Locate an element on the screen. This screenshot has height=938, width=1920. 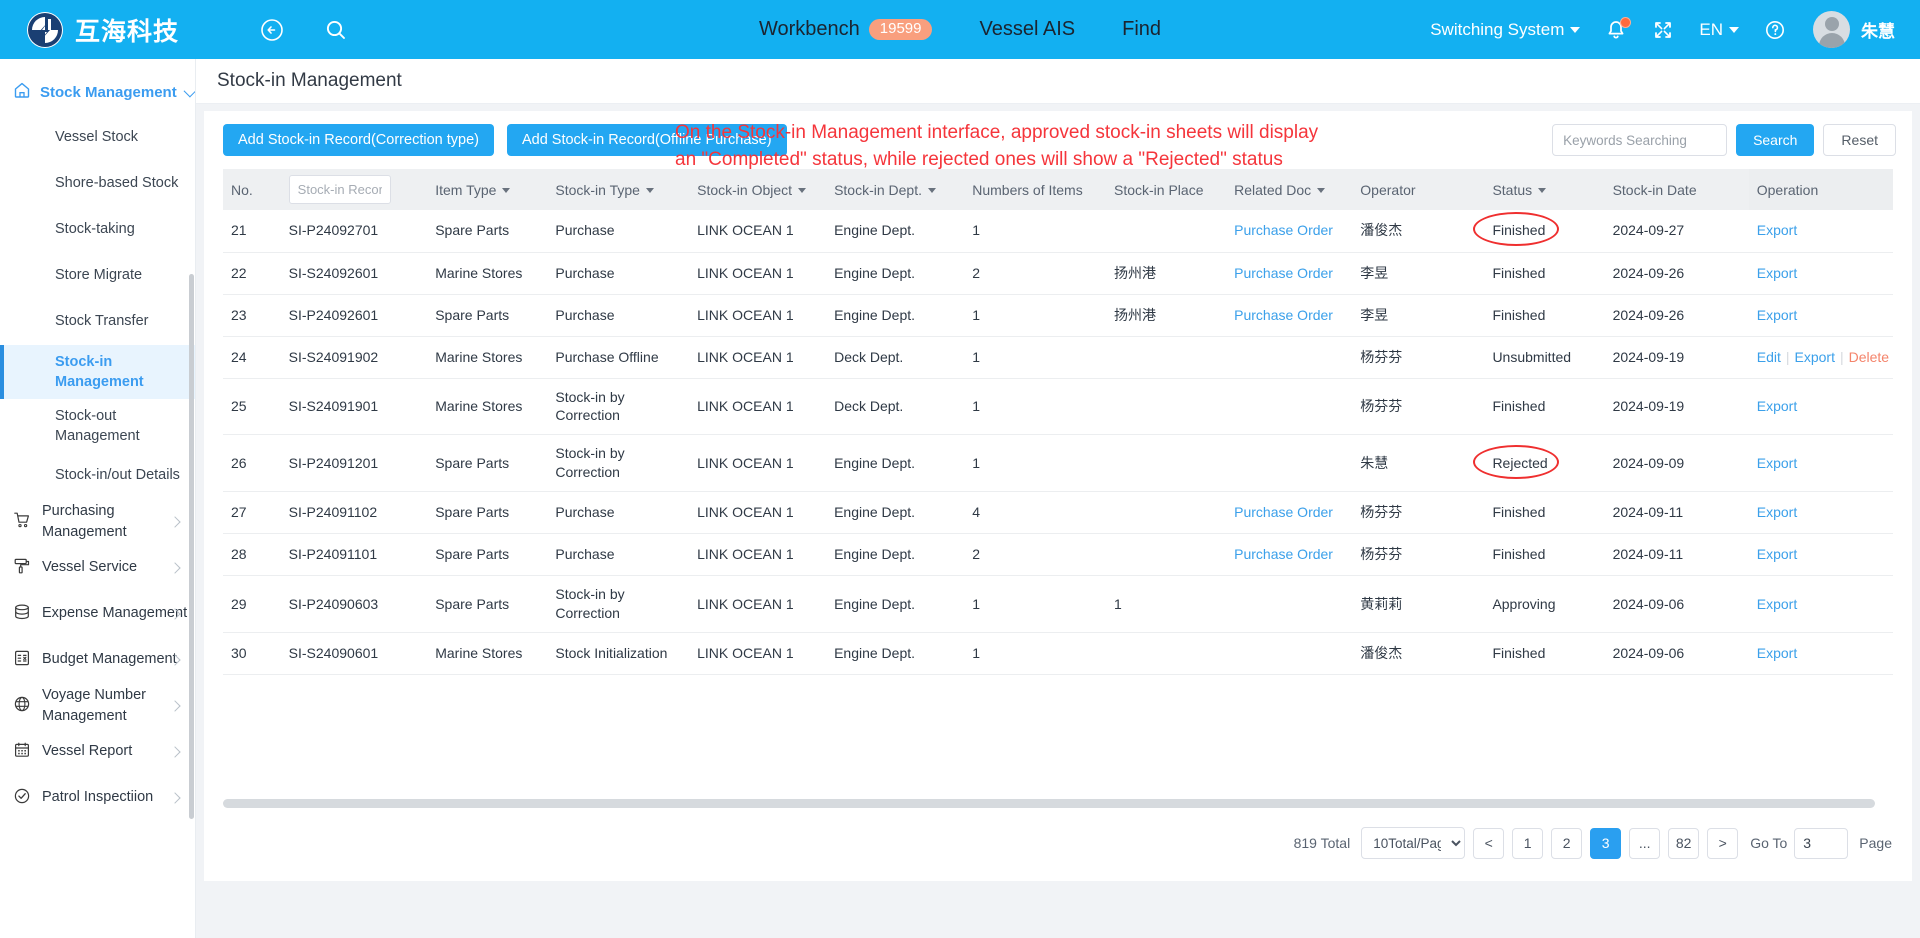
nav-item-find: Find is located at coordinates (1141, 29).